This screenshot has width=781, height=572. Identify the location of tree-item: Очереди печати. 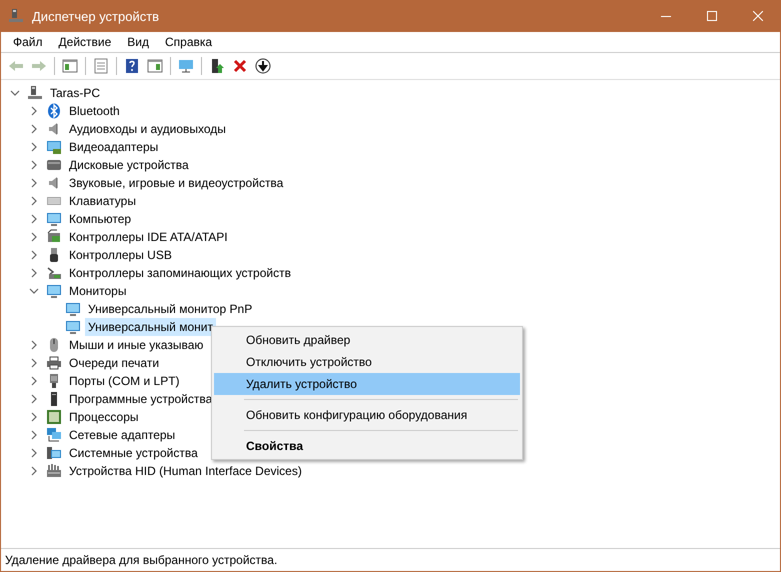
(114, 363).